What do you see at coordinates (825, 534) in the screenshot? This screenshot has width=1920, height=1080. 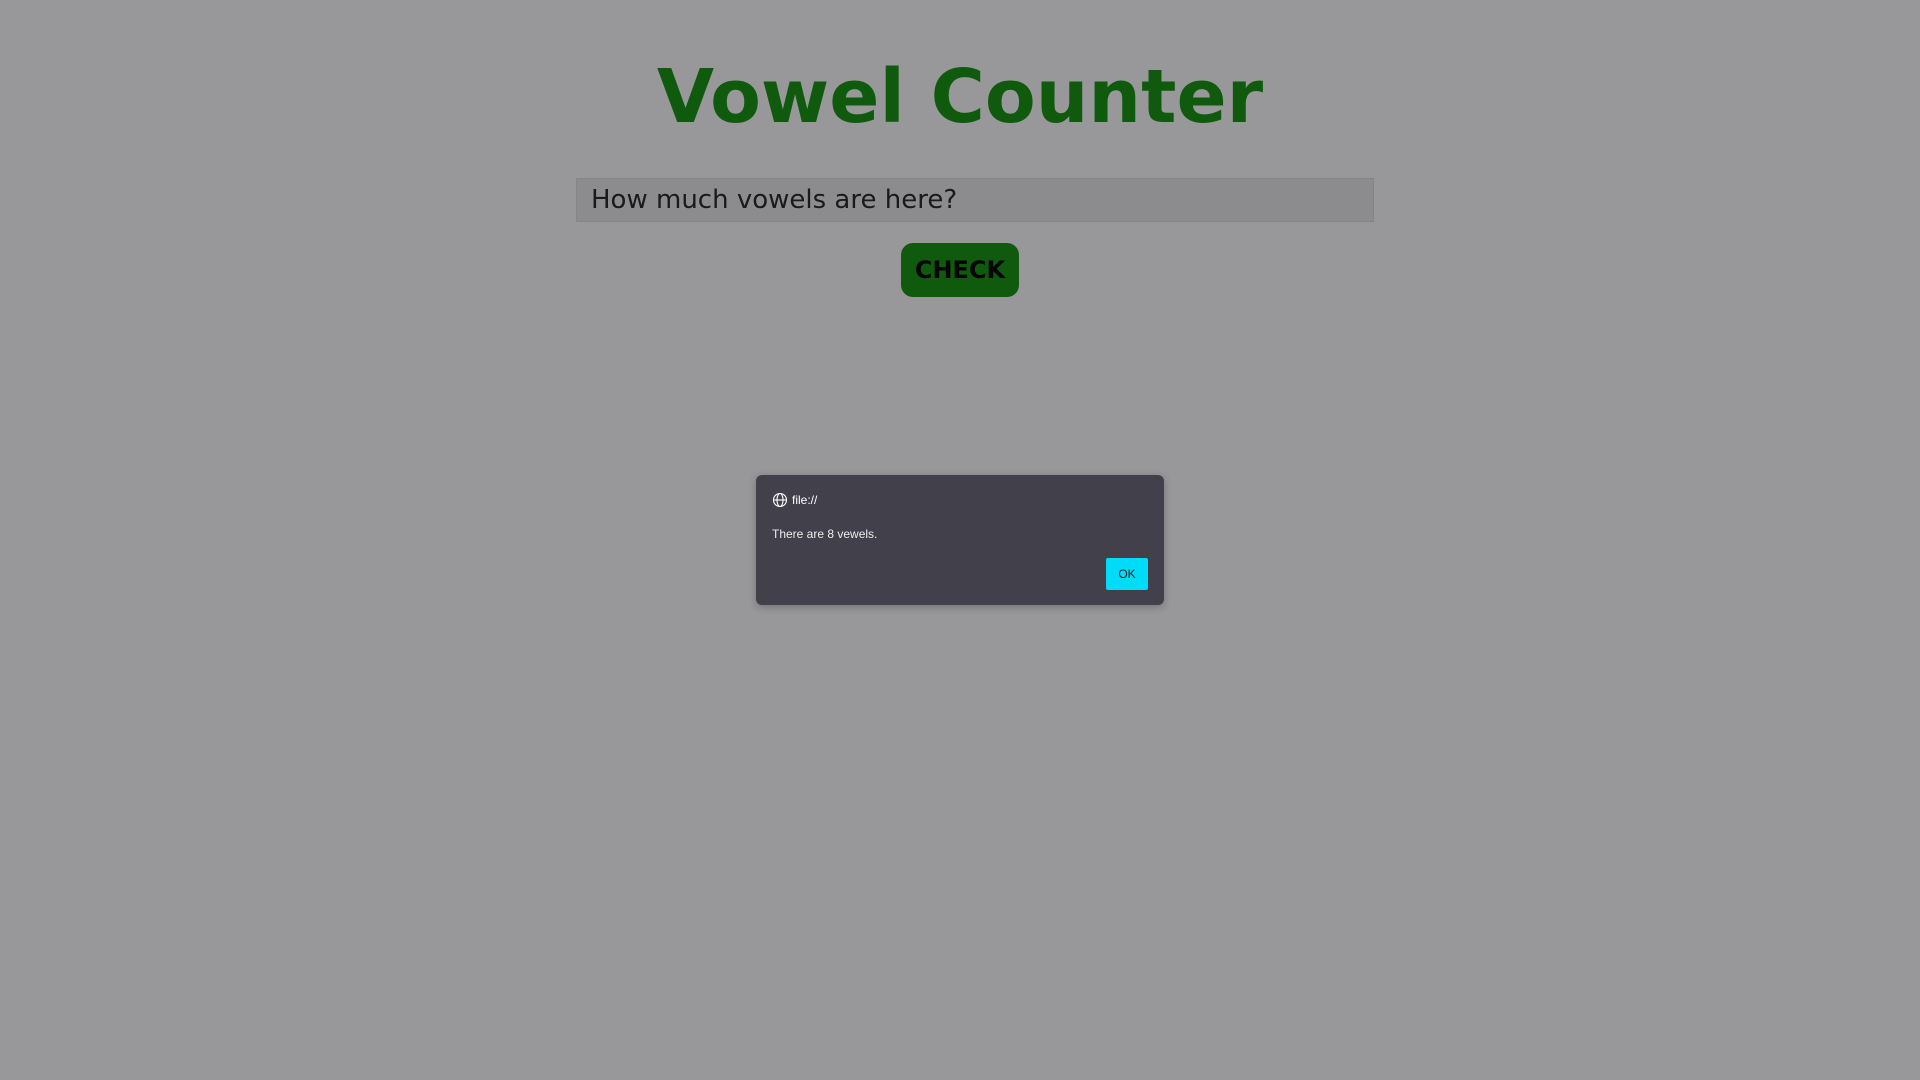 I see `dialog-message: There are 8 vewels.` at bounding box center [825, 534].